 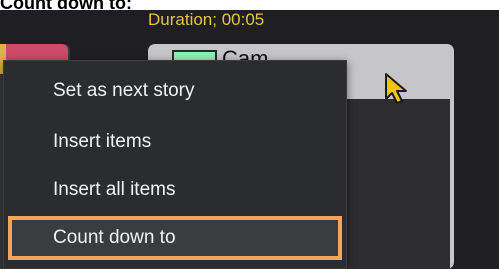 I want to click on menu-item-count-down-to: Count down to, so click(x=175, y=238).